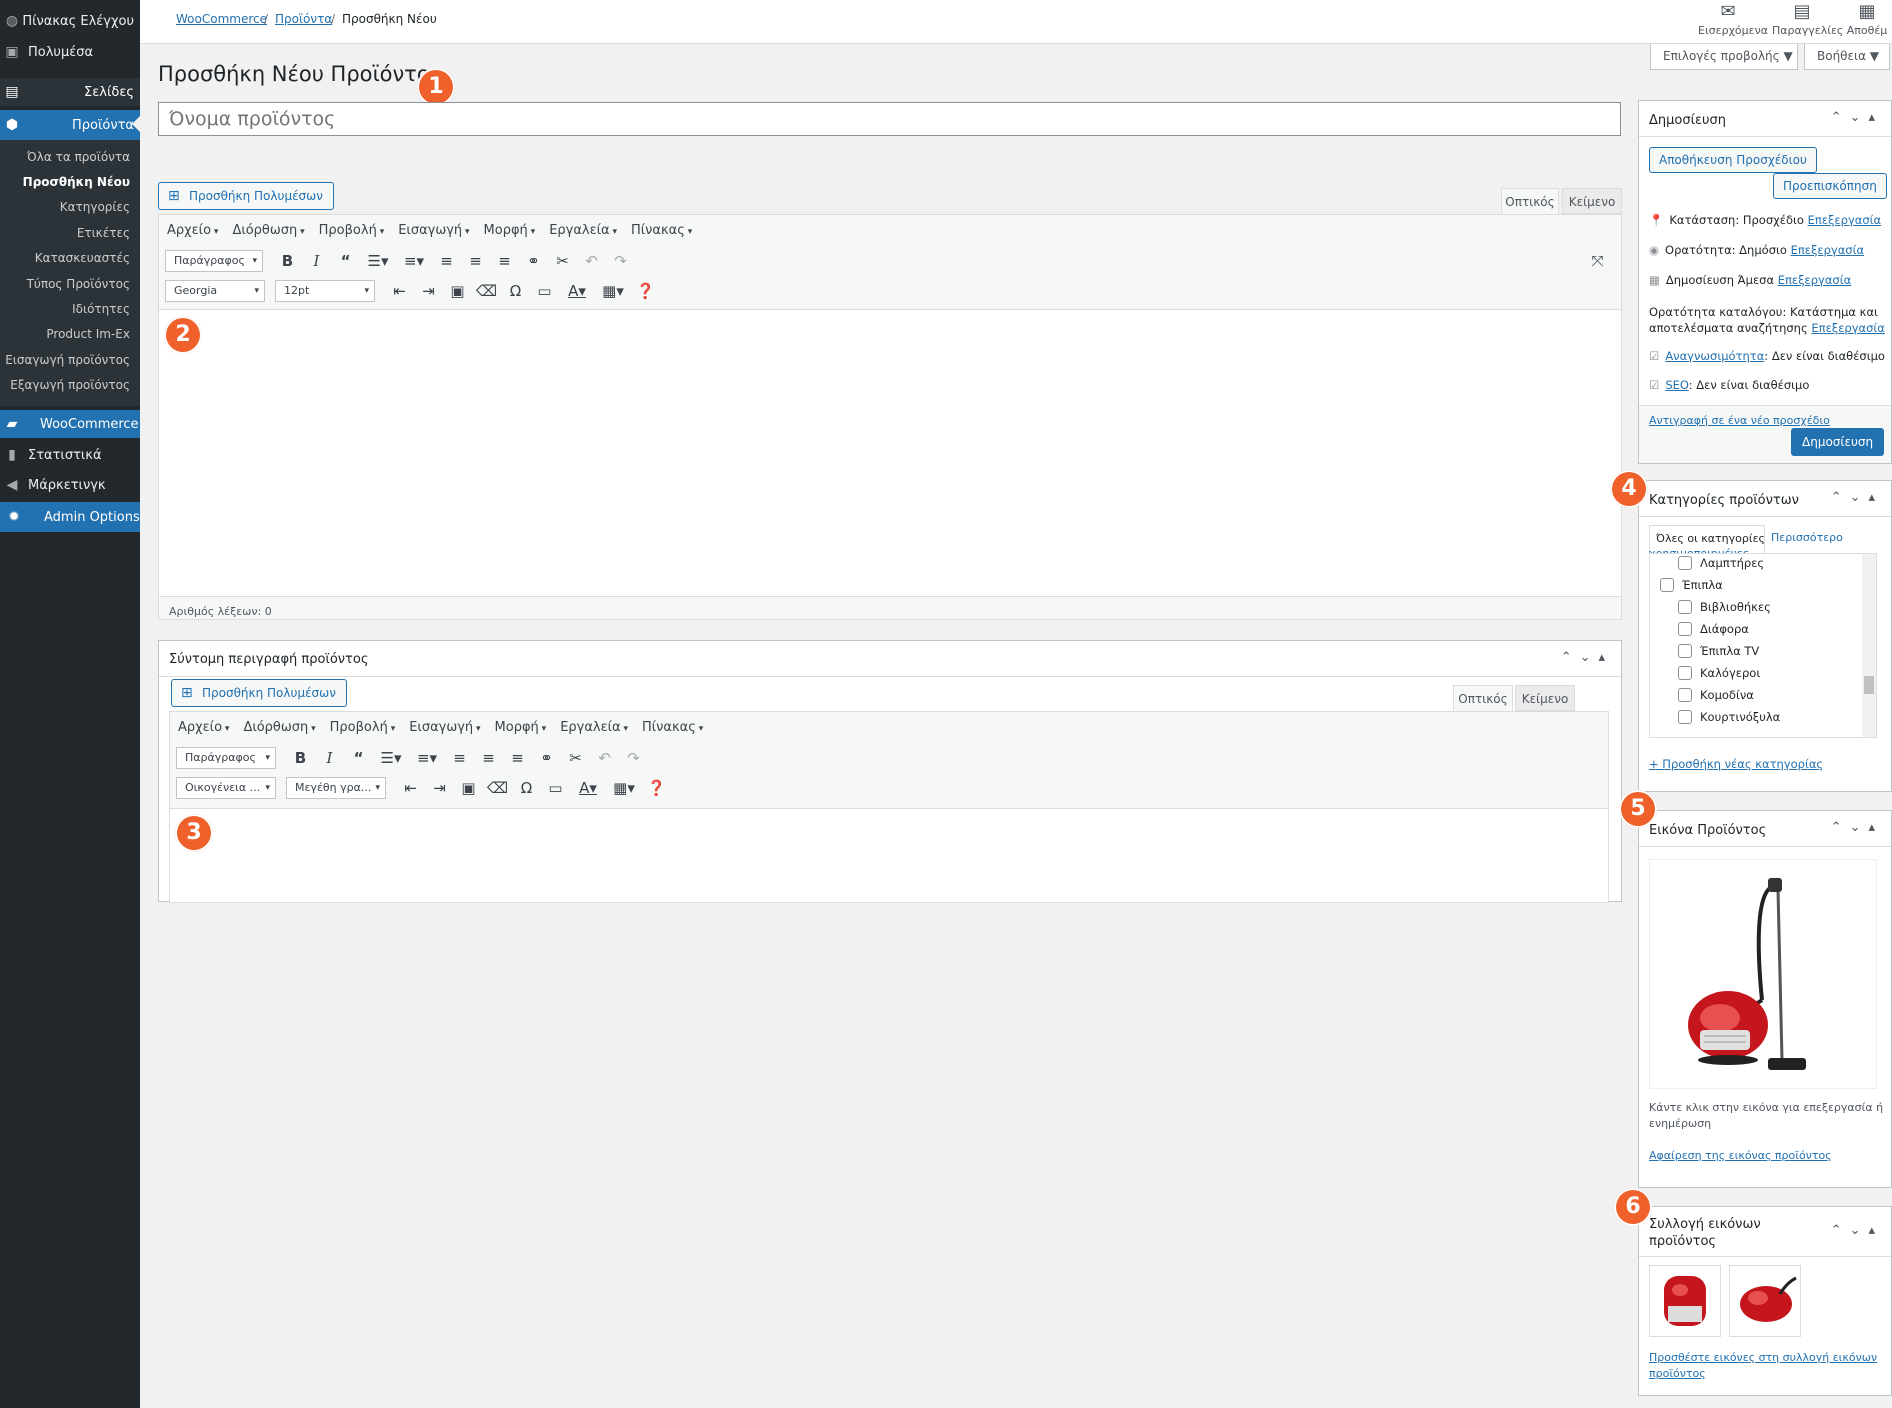 The image size is (1892, 1408). Describe the element at coordinates (103, 233) in the screenshot. I see `submenu-tags: Ετικέτες` at that location.